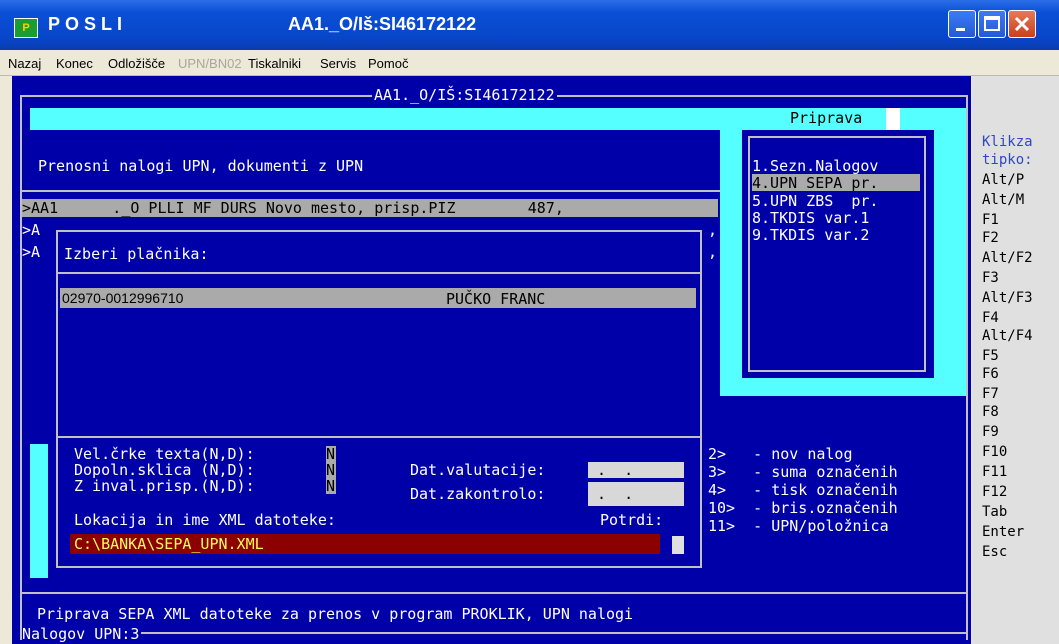  What do you see at coordinates (494, 633) in the screenshot?
I see `bottom-line` at bounding box center [494, 633].